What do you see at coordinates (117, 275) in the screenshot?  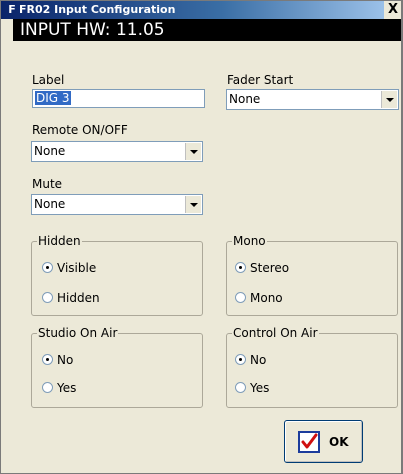 I see `hidden-group: Hidden Visible Hidden` at bounding box center [117, 275].